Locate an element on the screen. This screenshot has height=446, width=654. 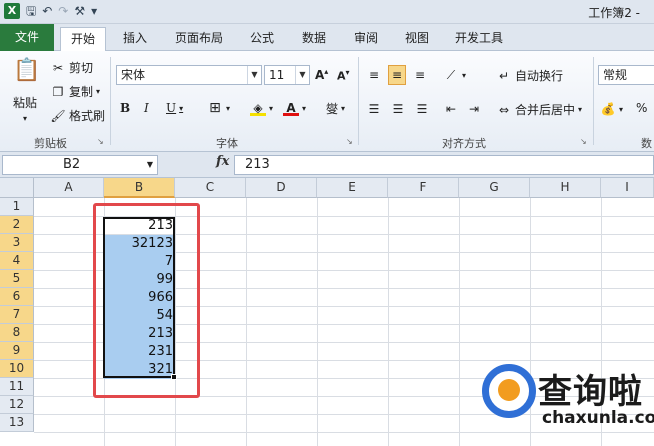
formula-bar: B2 ▼ fx 213 is located at coordinates (327, 165).